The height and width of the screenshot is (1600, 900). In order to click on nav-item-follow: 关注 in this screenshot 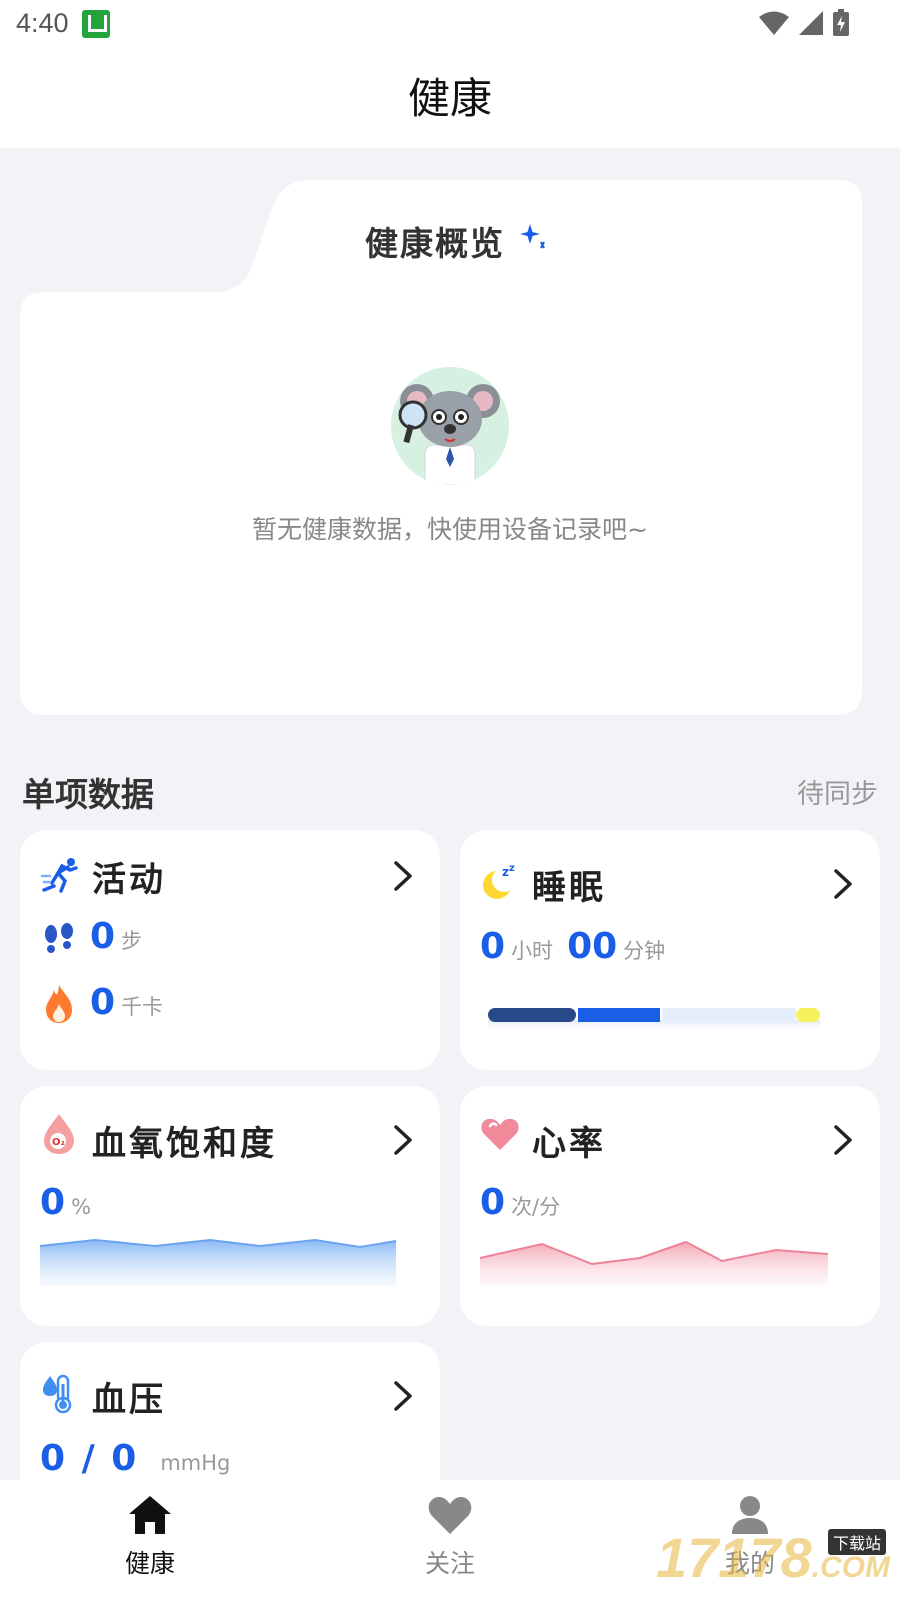, I will do `click(450, 1537)`.